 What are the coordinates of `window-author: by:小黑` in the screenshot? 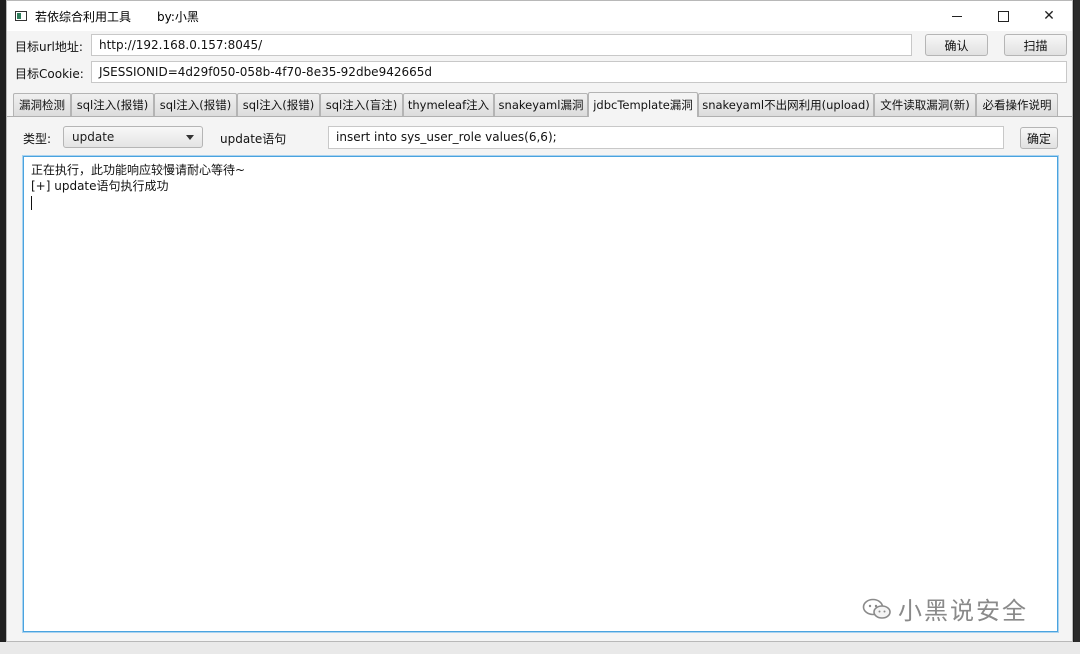 It's located at (178, 16).